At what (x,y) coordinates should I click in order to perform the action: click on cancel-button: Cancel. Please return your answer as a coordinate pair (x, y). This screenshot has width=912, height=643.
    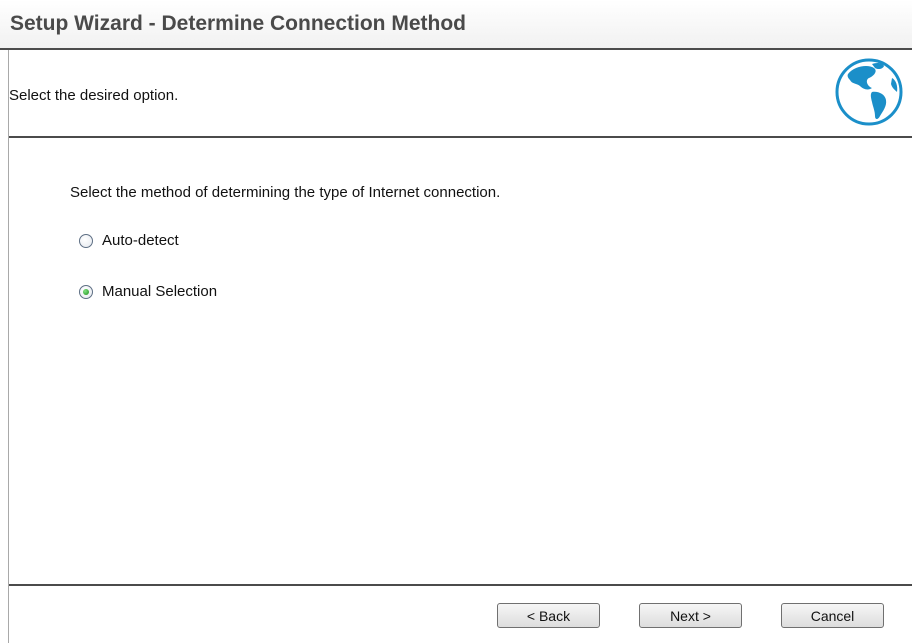
    Looking at the image, I should click on (832, 615).